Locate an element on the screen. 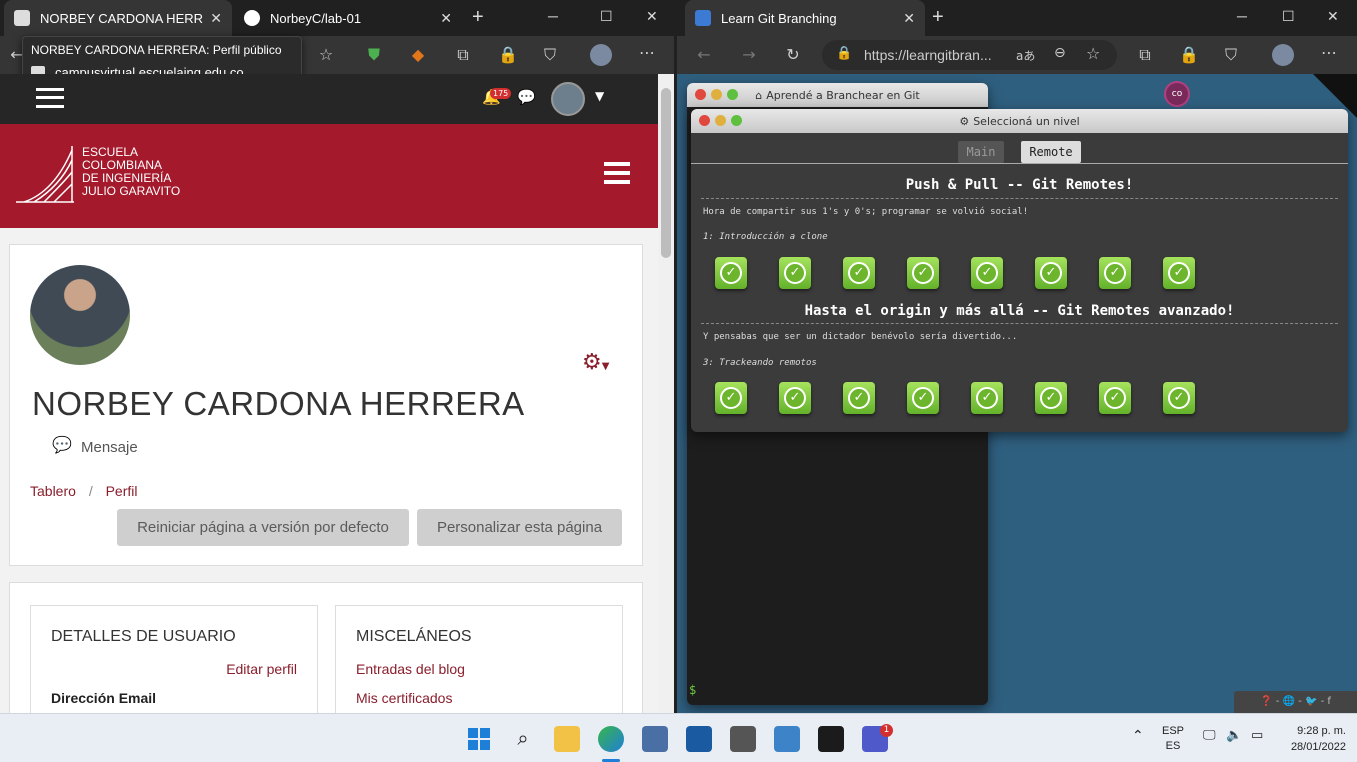 This screenshot has width=1357, height=762. show-hidden-icons-icon: ⌃ is located at coordinates (1138, 736).